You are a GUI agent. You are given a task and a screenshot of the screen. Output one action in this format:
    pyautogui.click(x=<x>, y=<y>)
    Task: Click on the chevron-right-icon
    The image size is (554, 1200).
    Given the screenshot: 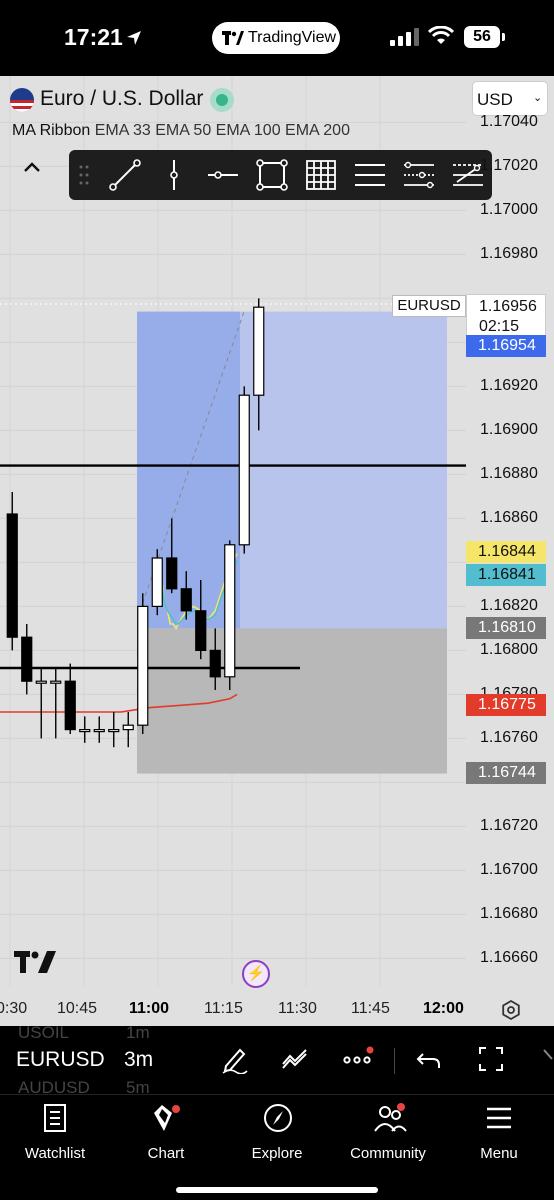 What is the action you would take?
    pyautogui.click(x=547, y=1059)
    